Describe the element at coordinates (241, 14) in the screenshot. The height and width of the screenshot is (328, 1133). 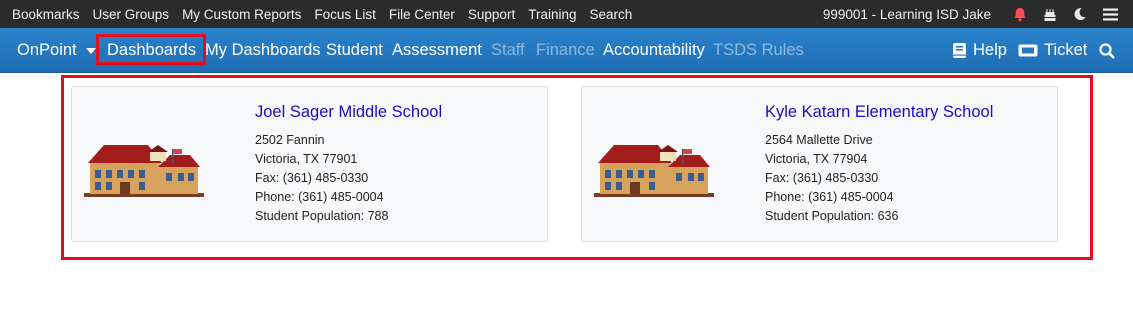
I see `my-custom-reports-link: My Custom Reports` at that location.